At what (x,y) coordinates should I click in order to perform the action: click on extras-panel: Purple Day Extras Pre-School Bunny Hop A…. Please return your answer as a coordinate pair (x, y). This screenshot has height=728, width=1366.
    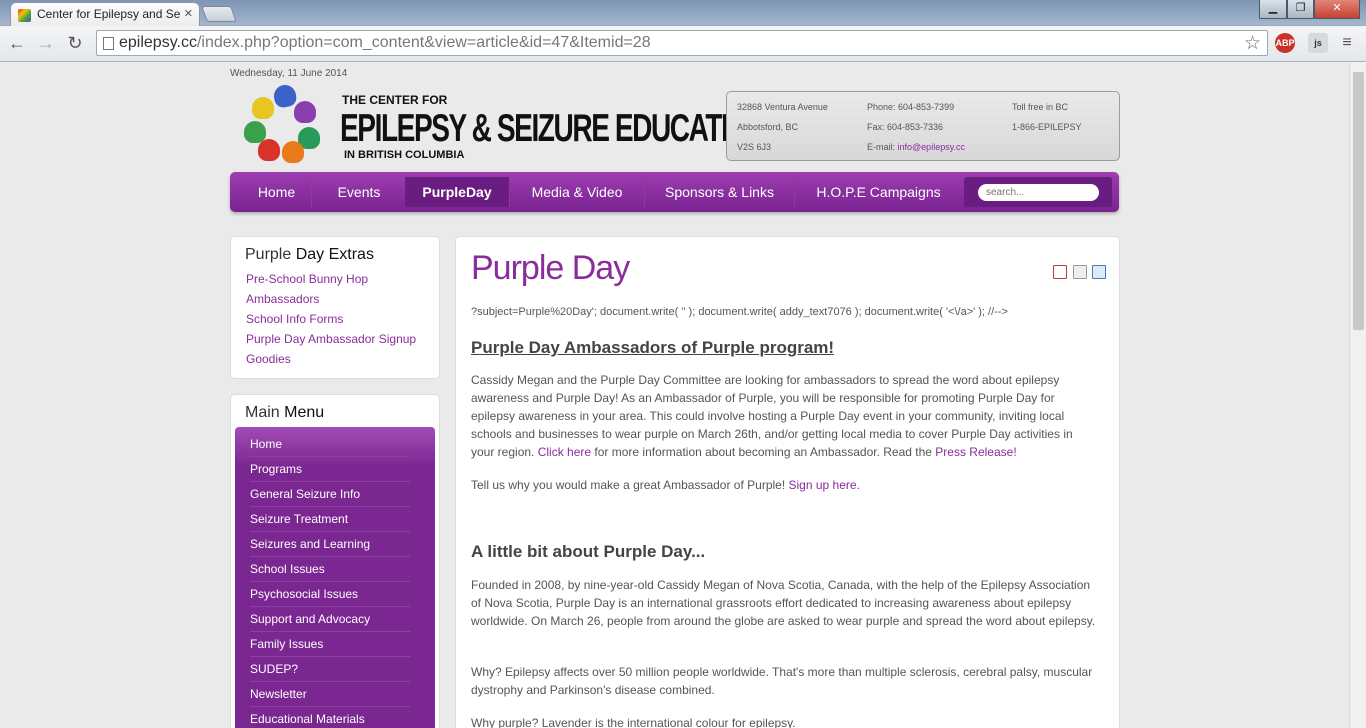
    Looking at the image, I should click on (335, 307).